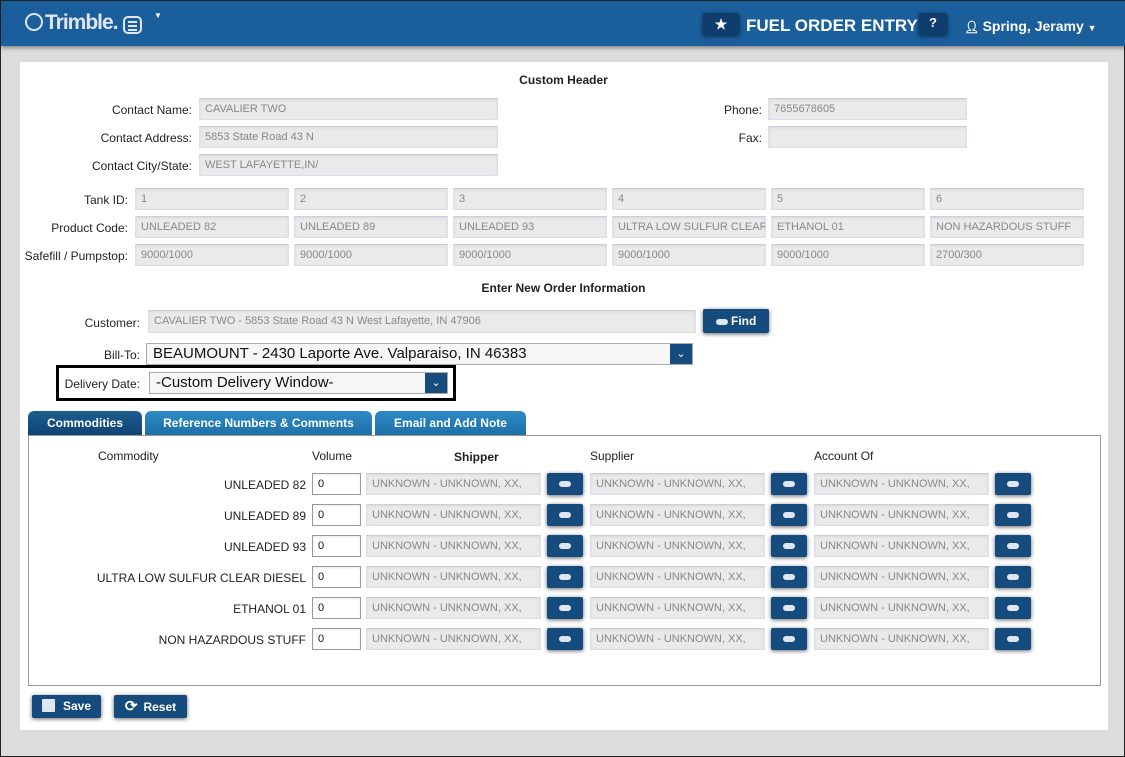 This screenshot has height=757, width=1125. What do you see at coordinates (121, 355) in the screenshot?
I see `billto-label: Bill-To:` at bounding box center [121, 355].